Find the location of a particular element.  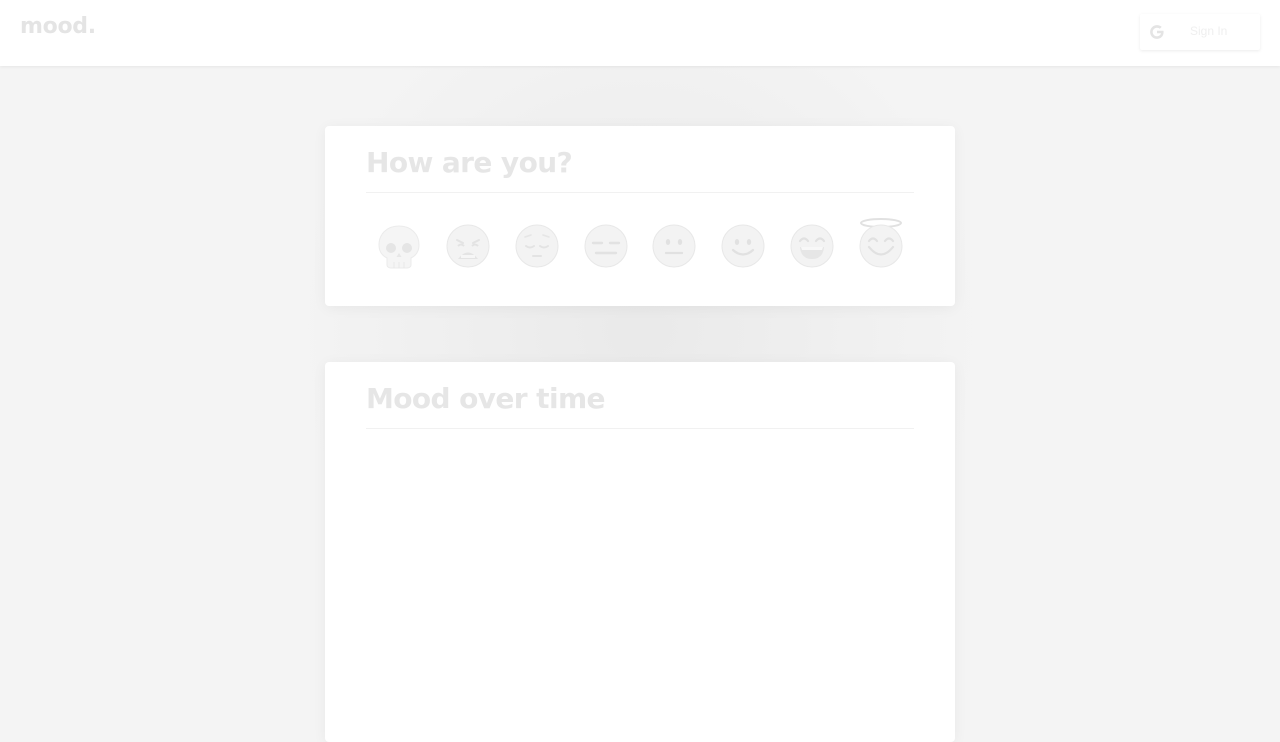

expressionless-face-icon is located at coordinates (606, 246).